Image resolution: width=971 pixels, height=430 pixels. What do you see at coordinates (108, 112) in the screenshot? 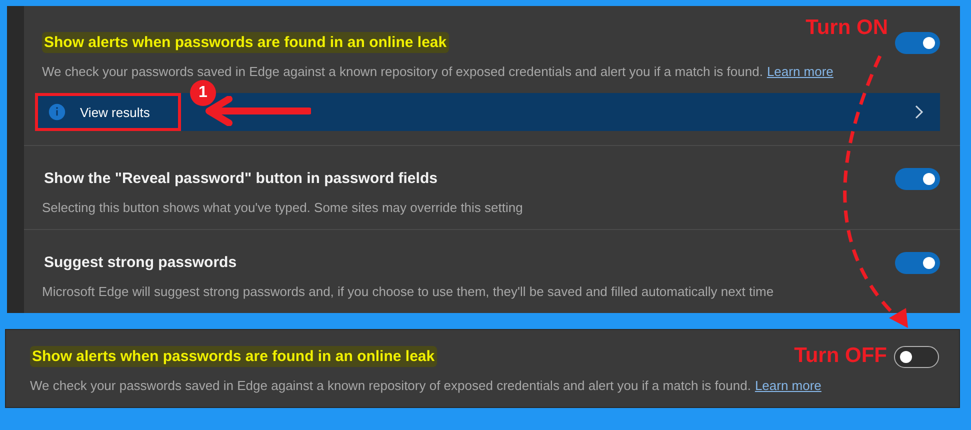
I see `view-results-button: View results` at bounding box center [108, 112].